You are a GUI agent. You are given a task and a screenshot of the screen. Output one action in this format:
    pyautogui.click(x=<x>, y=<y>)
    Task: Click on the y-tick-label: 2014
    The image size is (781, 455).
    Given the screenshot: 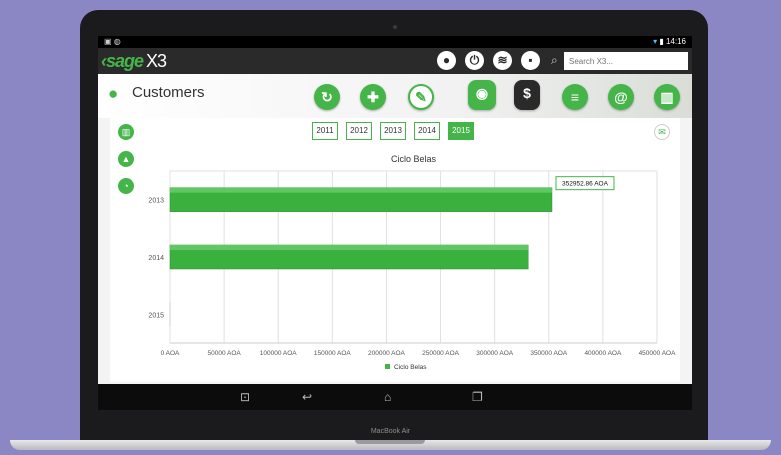 What is the action you would take?
    pyautogui.click(x=156, y=258)
    